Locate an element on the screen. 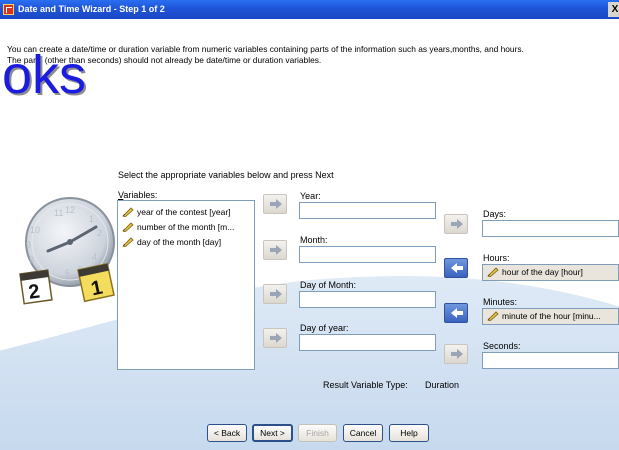  move-to-day-of-year-button is located at coordinates (275, 338).